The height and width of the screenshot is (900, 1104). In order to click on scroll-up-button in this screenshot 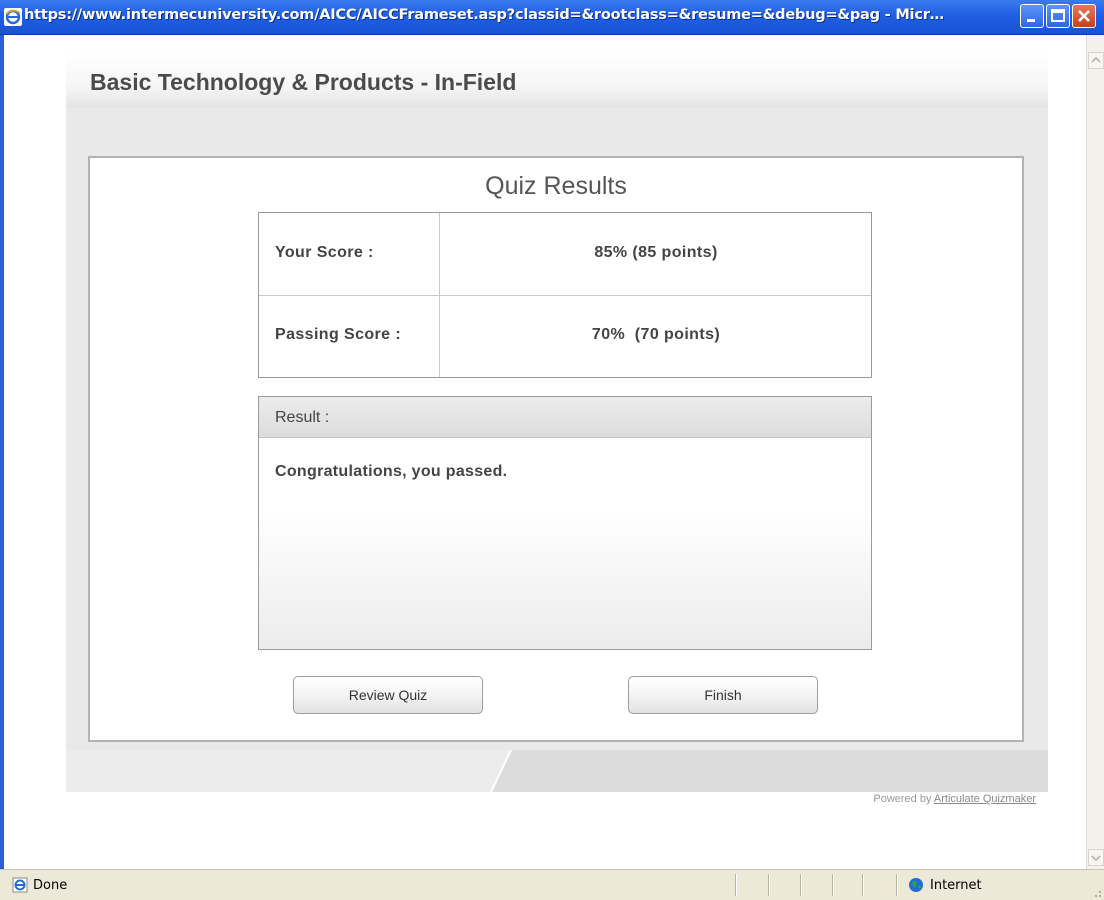, I will do `click(1096, 60)`.